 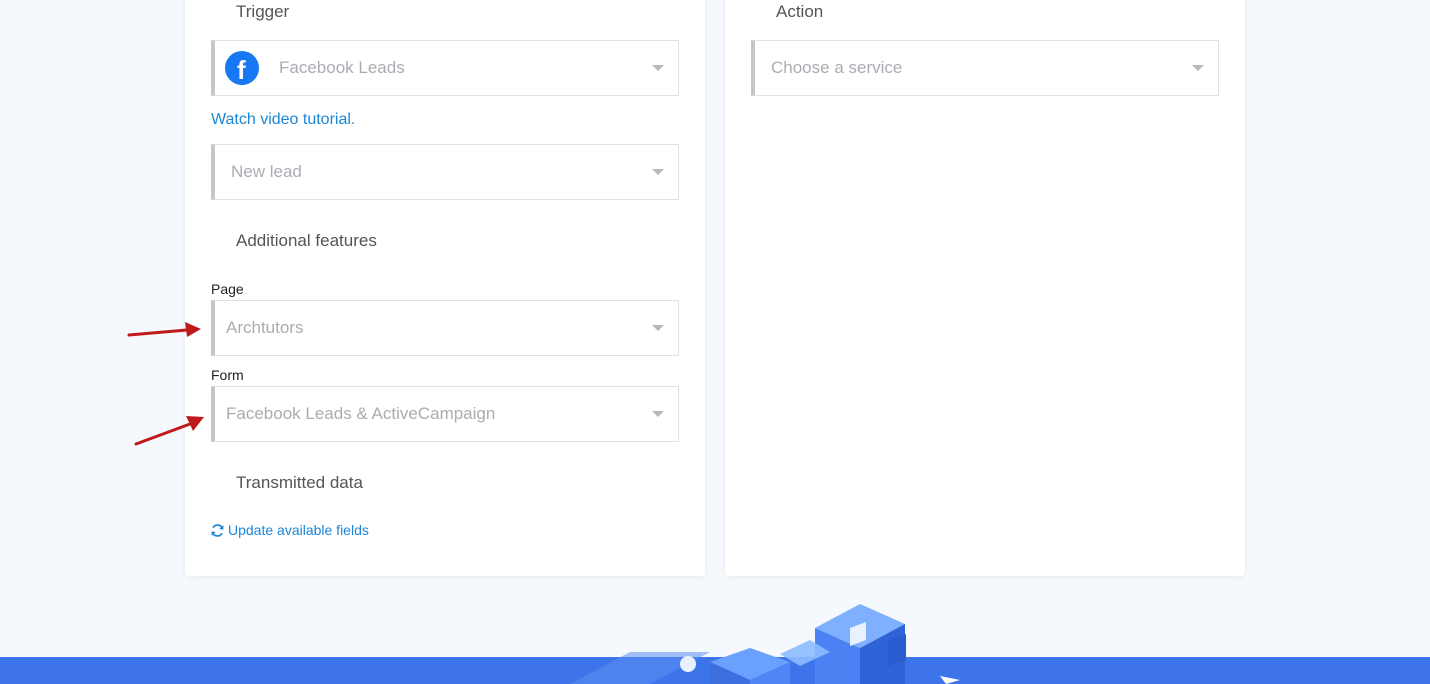 I want to click on form-select-value: Facebook Leads & ActiveCampaign, so click(x=361, y=413).